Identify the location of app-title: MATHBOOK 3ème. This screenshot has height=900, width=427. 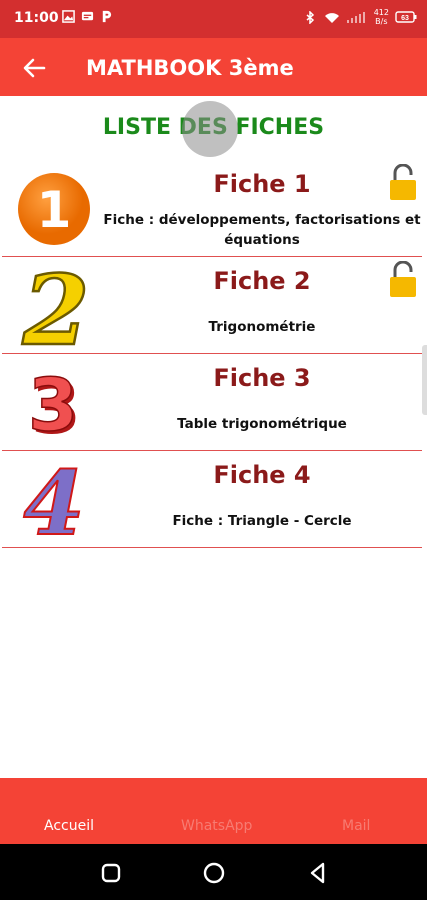
(190, 68).